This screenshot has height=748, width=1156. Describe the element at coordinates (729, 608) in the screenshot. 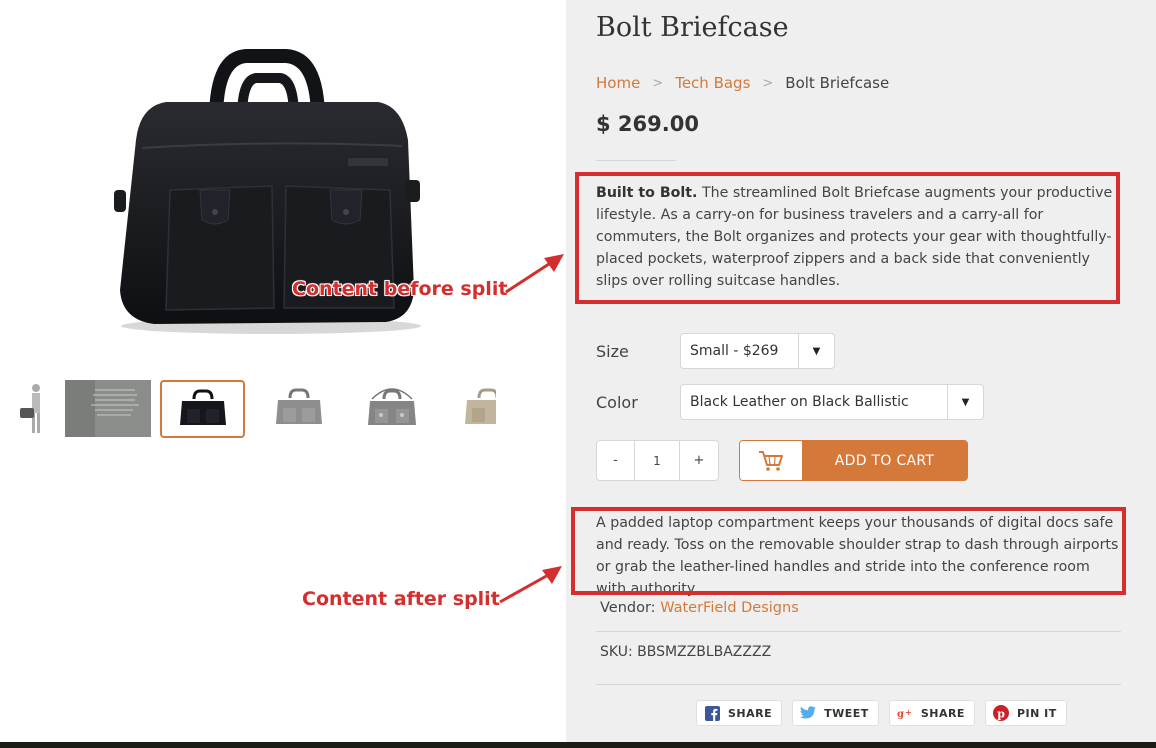

I see `vendor-link: WaterField Designs` at that location.